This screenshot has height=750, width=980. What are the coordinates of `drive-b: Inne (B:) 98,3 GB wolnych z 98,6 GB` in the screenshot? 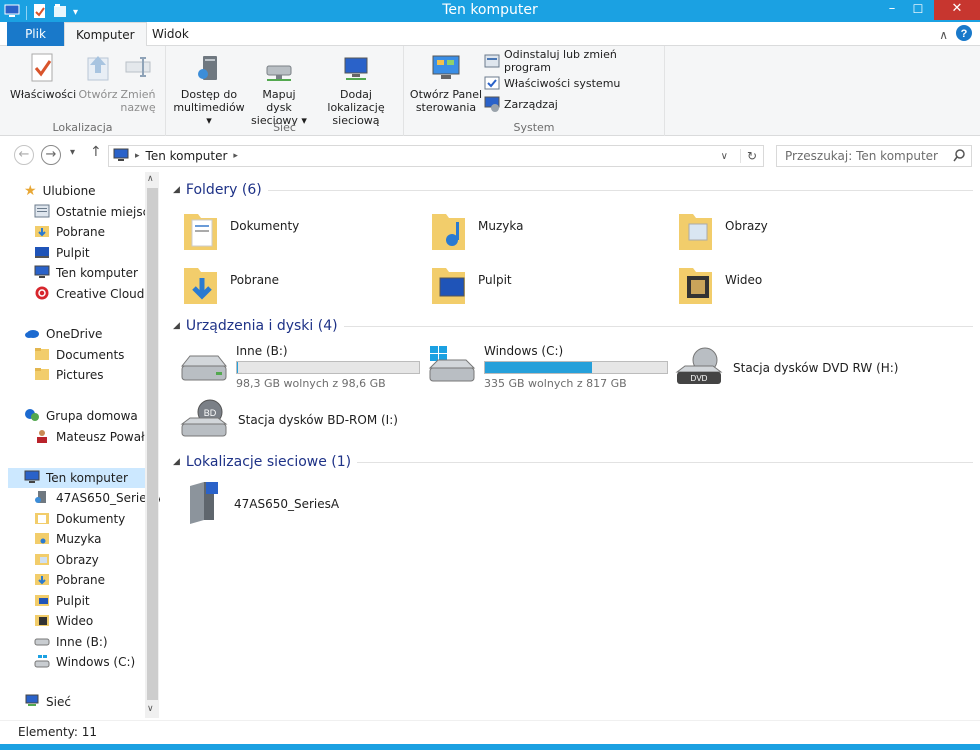 It's located at (300, 367).